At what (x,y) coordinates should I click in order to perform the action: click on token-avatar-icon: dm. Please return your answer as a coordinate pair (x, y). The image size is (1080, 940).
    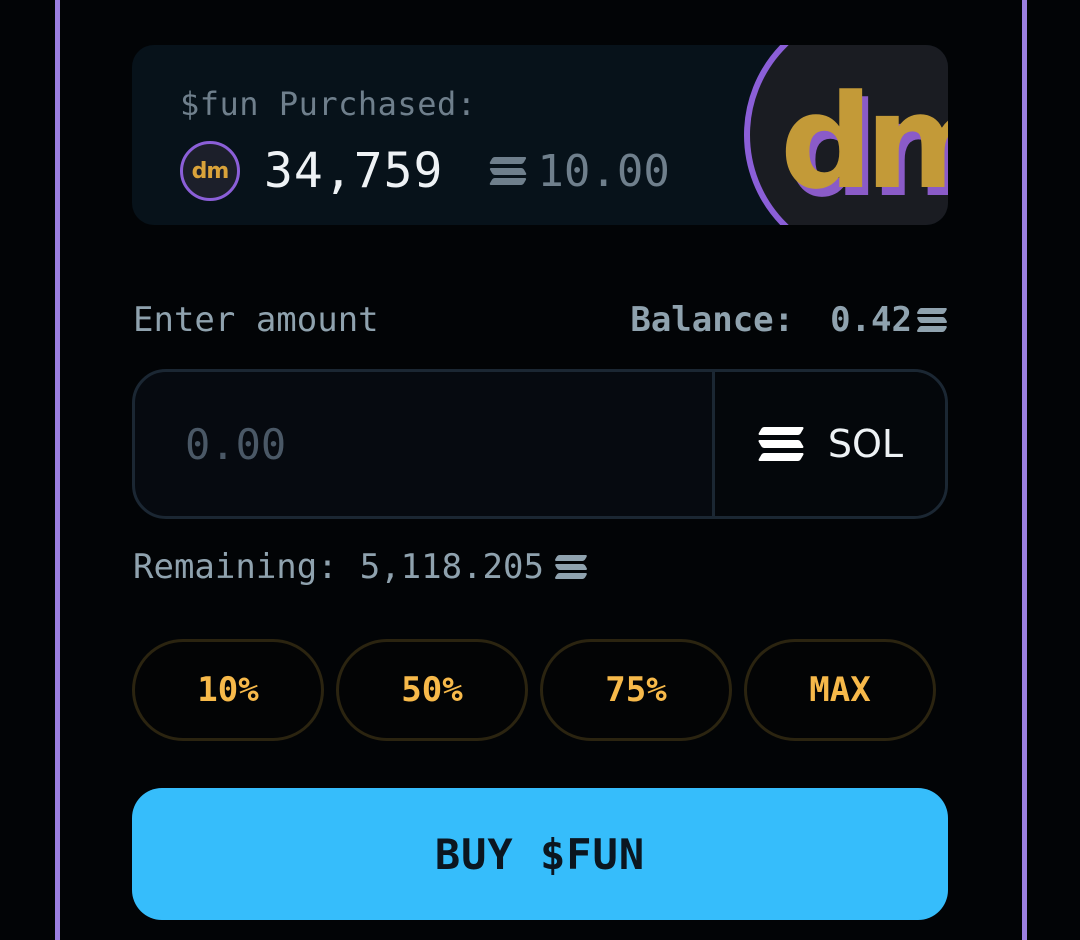
    Looking at the image, I should click on (210, 171).